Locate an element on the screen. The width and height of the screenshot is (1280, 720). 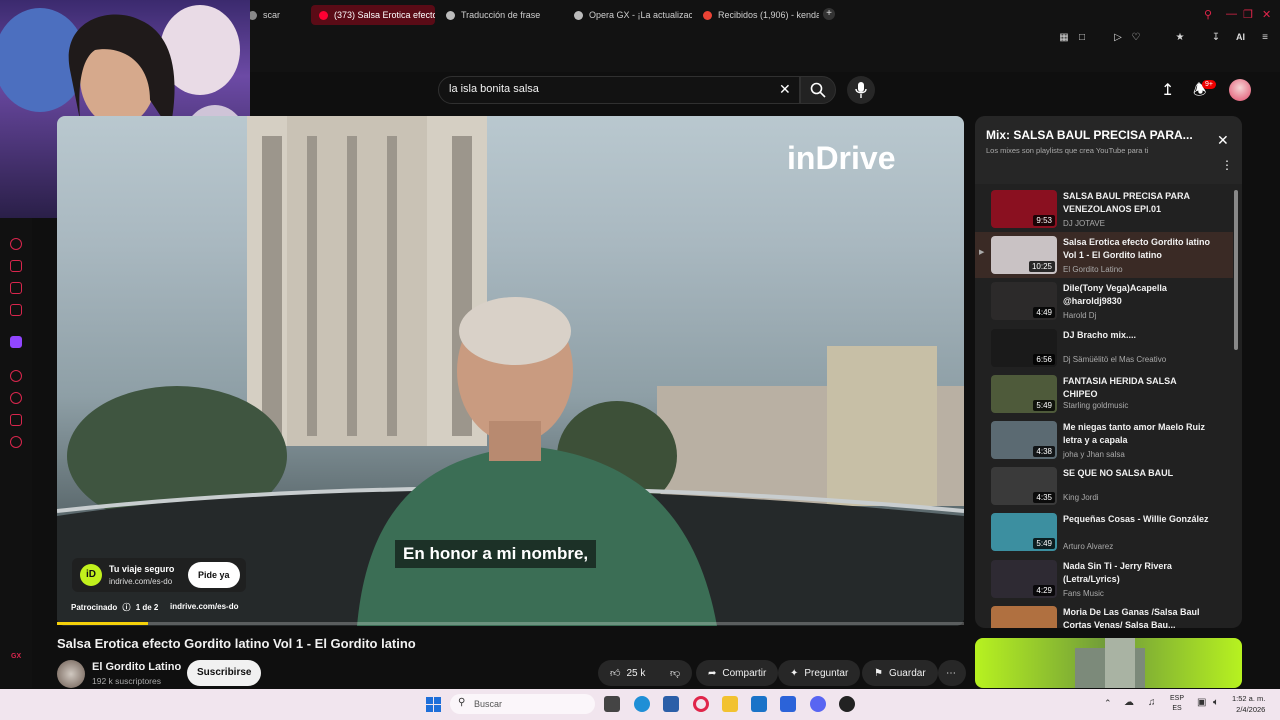
menu-icon: ≡ is located at coordinates (1265, 38).